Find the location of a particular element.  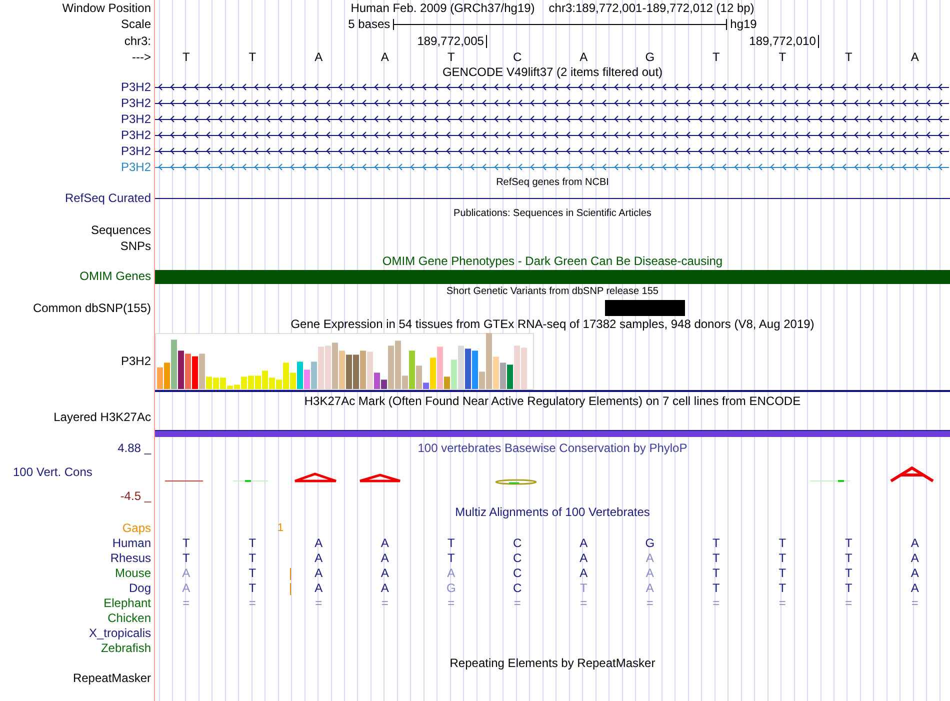

track-title: Publications: Sequences in Scientific Articles is located at coordinates (553, 214).